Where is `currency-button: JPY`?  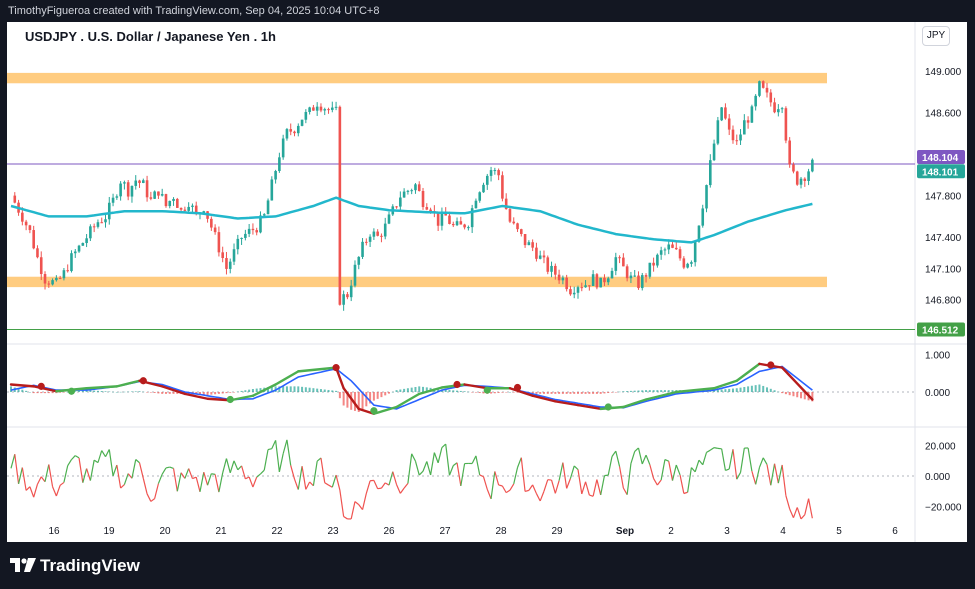 currency-button: JPY is located at coordinates (936, 36).